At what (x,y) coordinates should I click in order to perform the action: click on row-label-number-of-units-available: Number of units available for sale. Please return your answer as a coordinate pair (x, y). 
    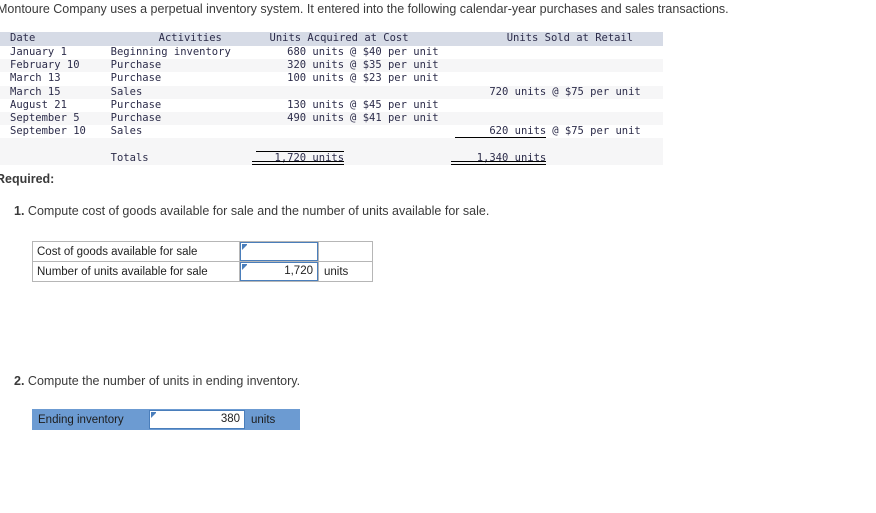
    Looking at the image, I should click on (136, 271).